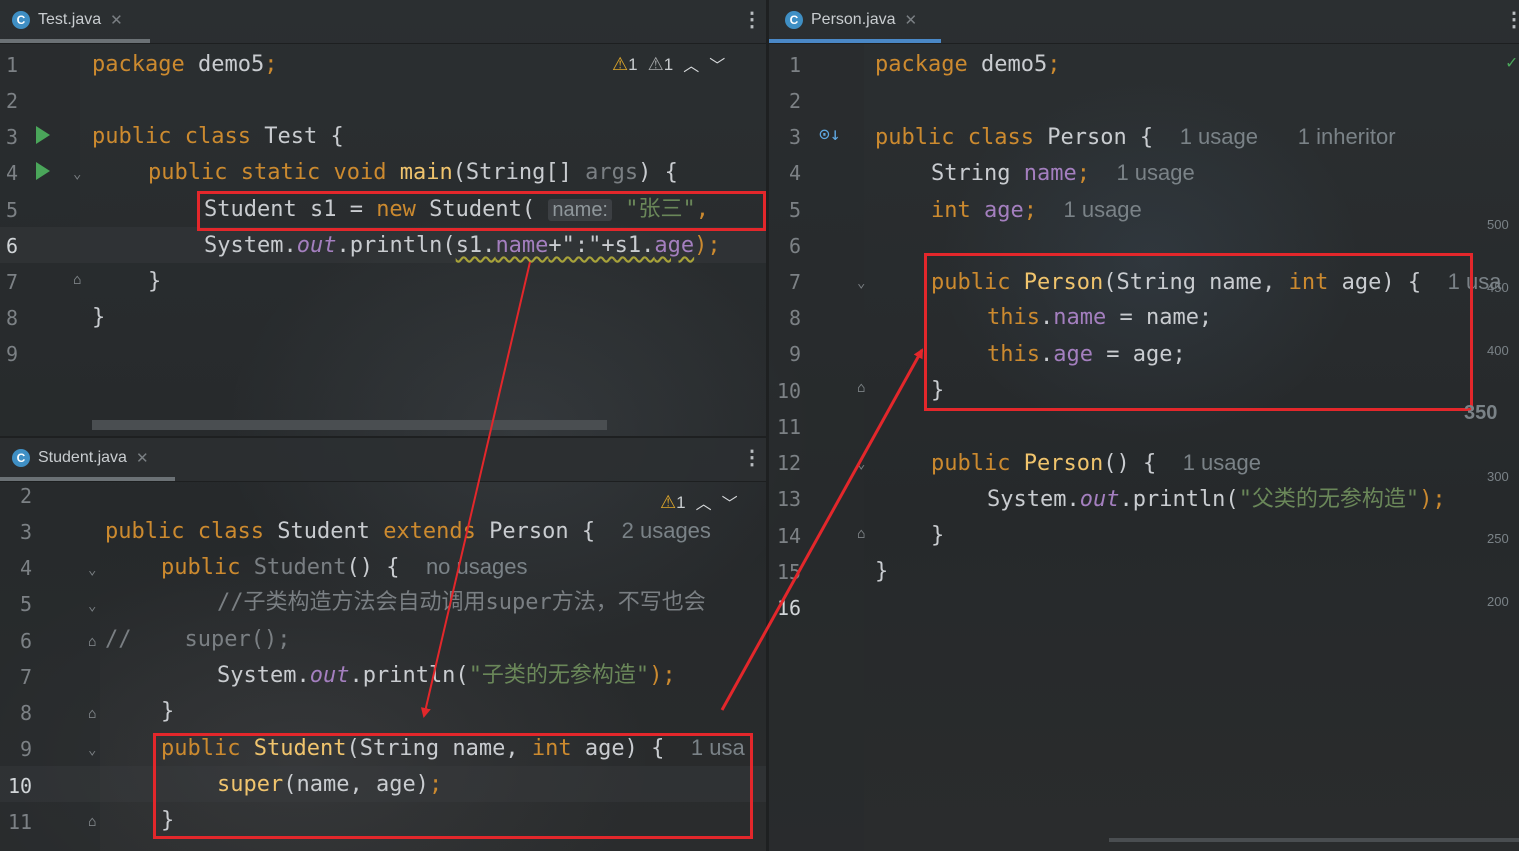 Image resolution: width=1519 pixels, height=851 pixels. Describe the element at coordinates (853, 19) in the screenshot. I see `tab-label: Person.java` at that location.